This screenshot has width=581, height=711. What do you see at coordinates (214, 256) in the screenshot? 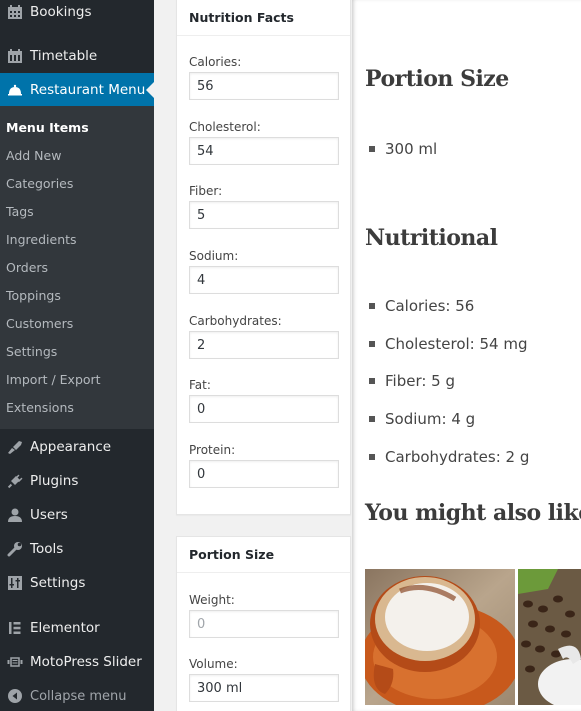
I see `sodium-label: Sodium:` at bounding box center [214, 256].